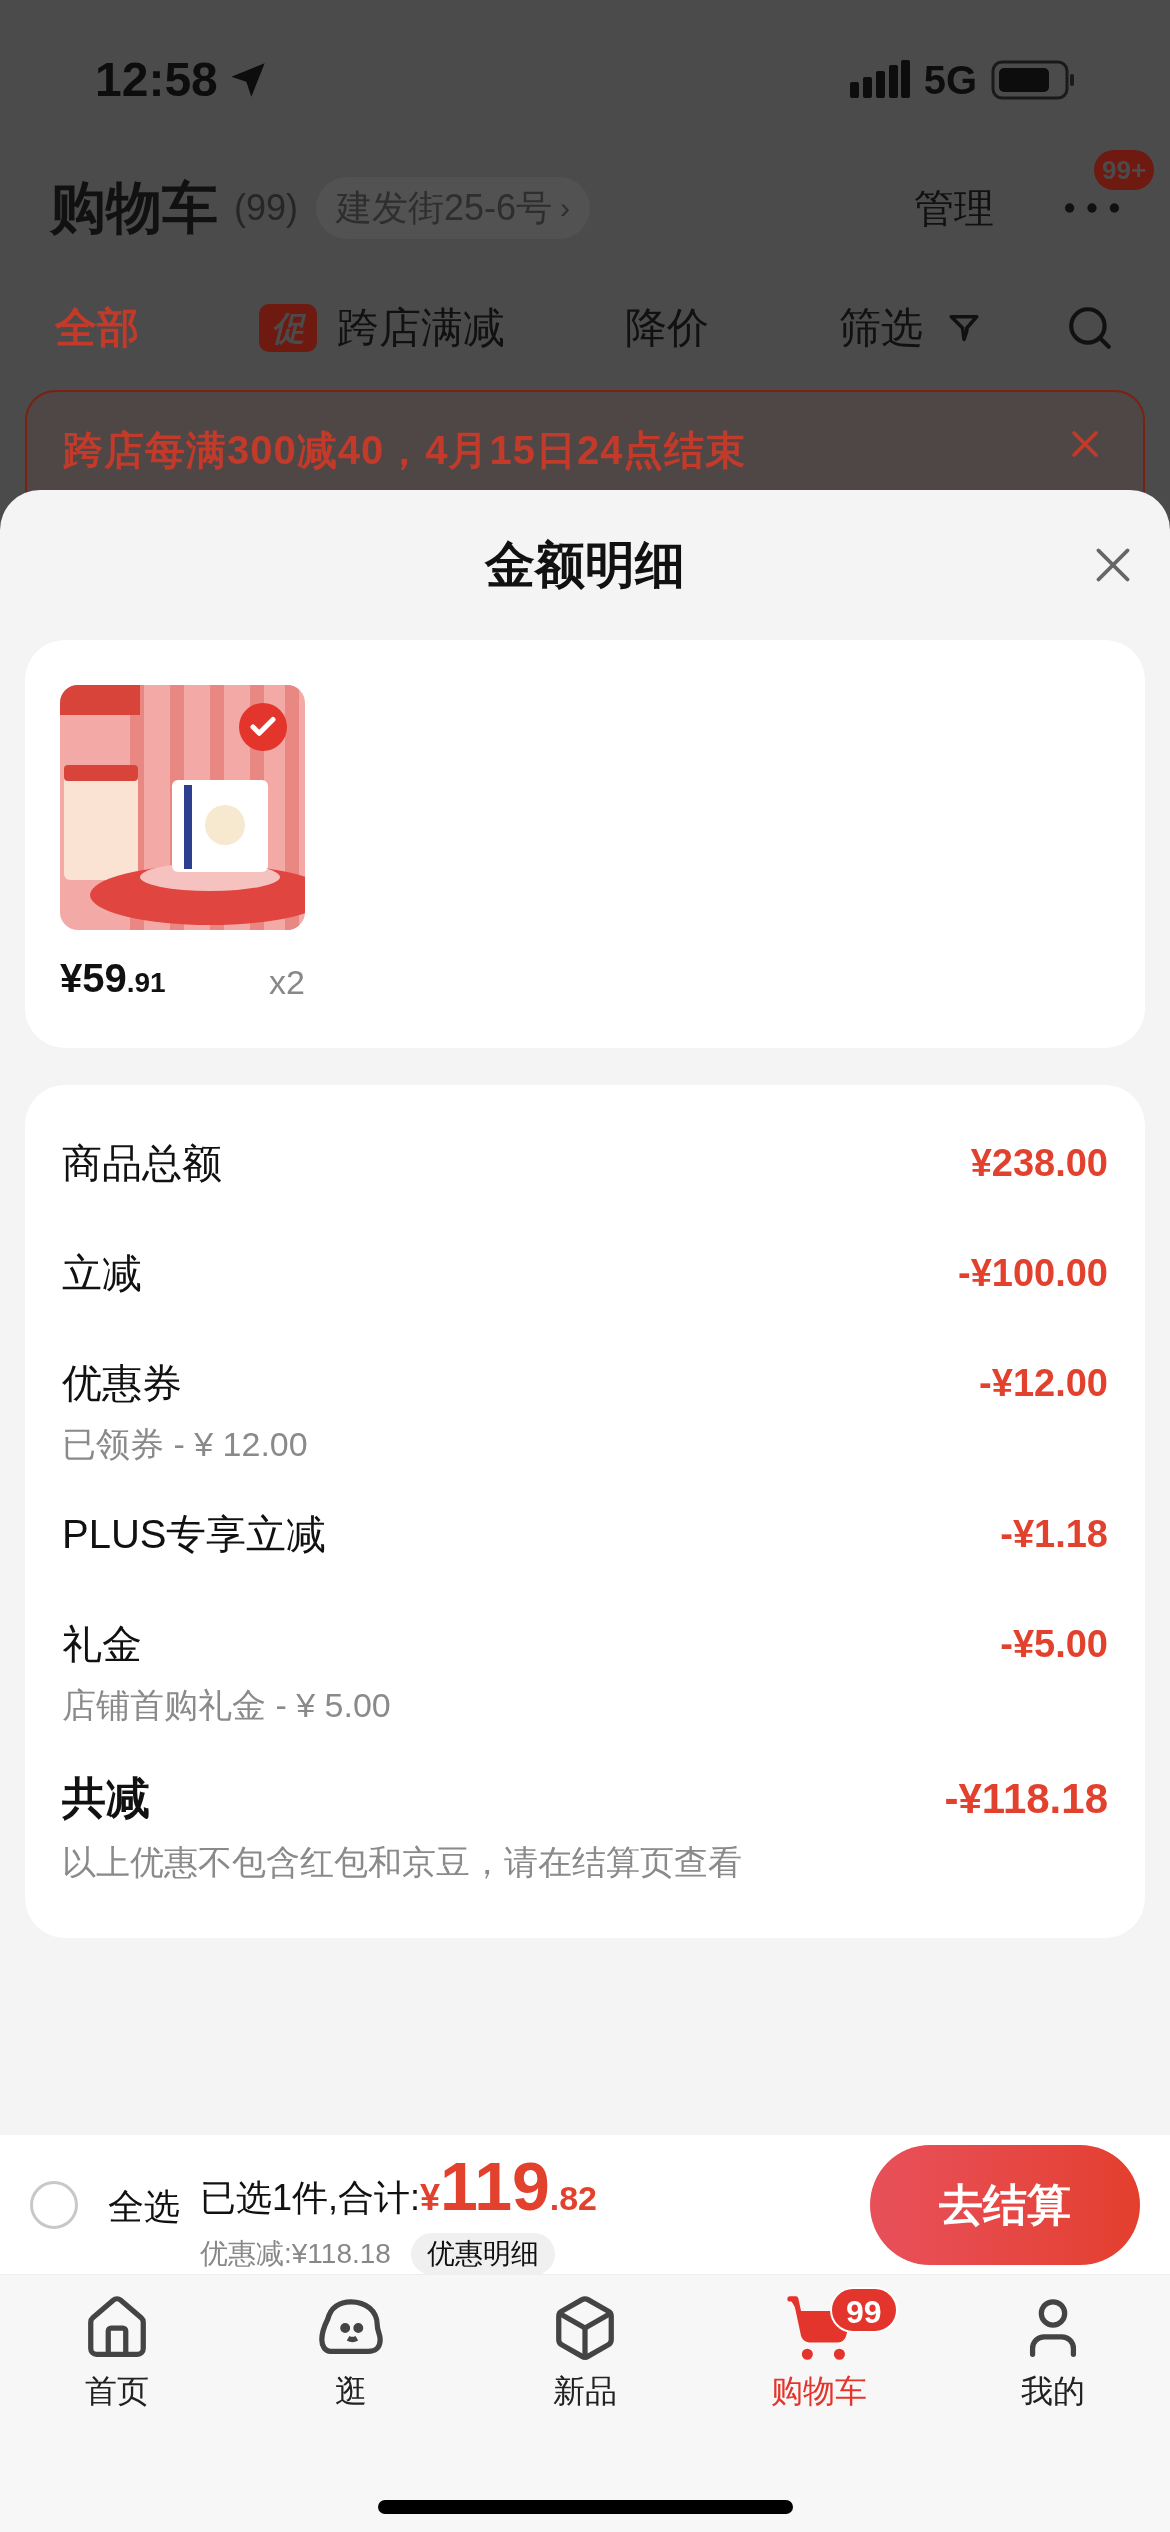 The width and height of the screenshot is (1170, 2532). I want to click on tab-bar-item: 我的, so click(1053, 2349).